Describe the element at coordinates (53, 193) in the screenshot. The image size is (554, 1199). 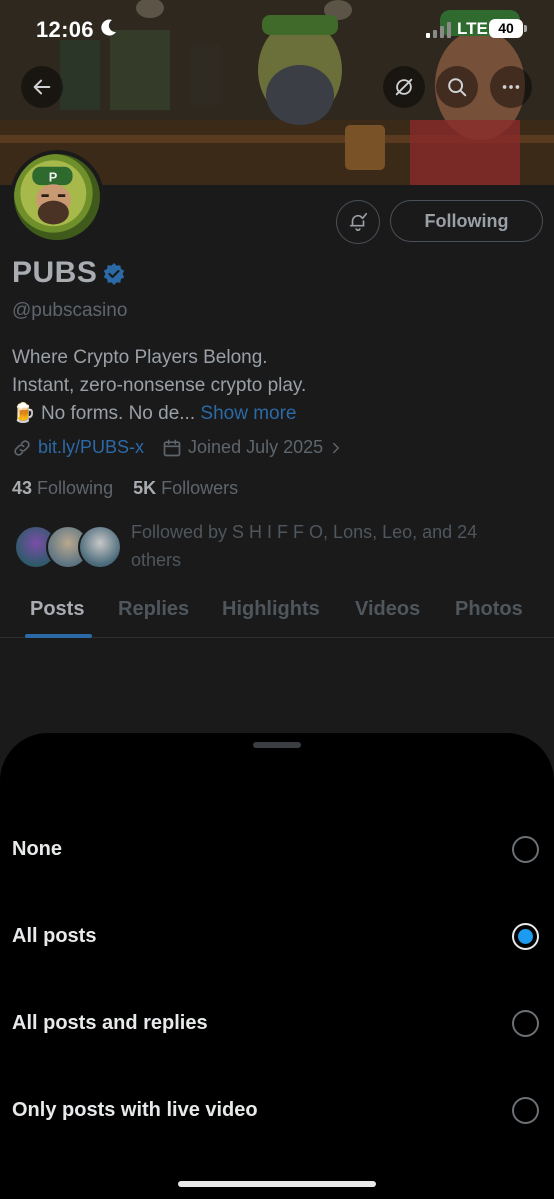
I see `avatar-illustration: P` at that location.